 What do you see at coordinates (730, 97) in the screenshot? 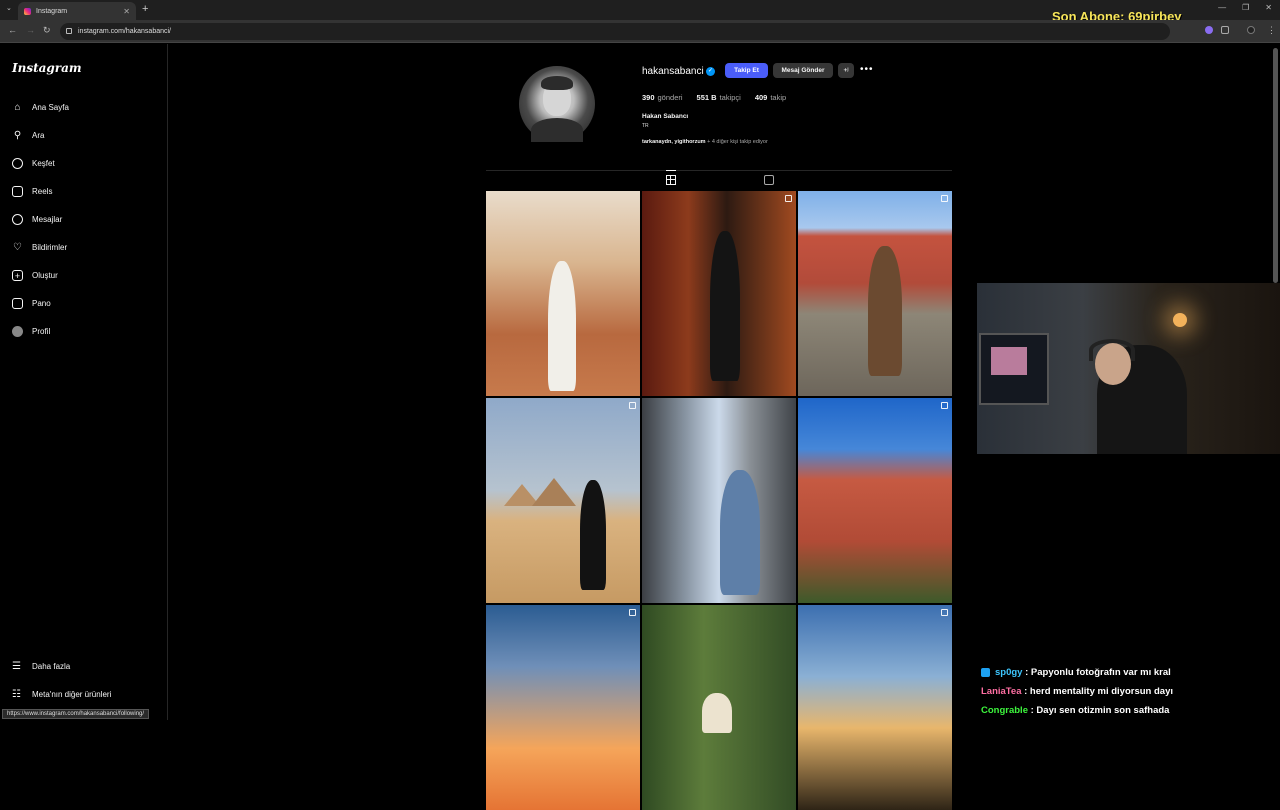
I see `followers-label: takipçi` at bounding box center [730, 97].